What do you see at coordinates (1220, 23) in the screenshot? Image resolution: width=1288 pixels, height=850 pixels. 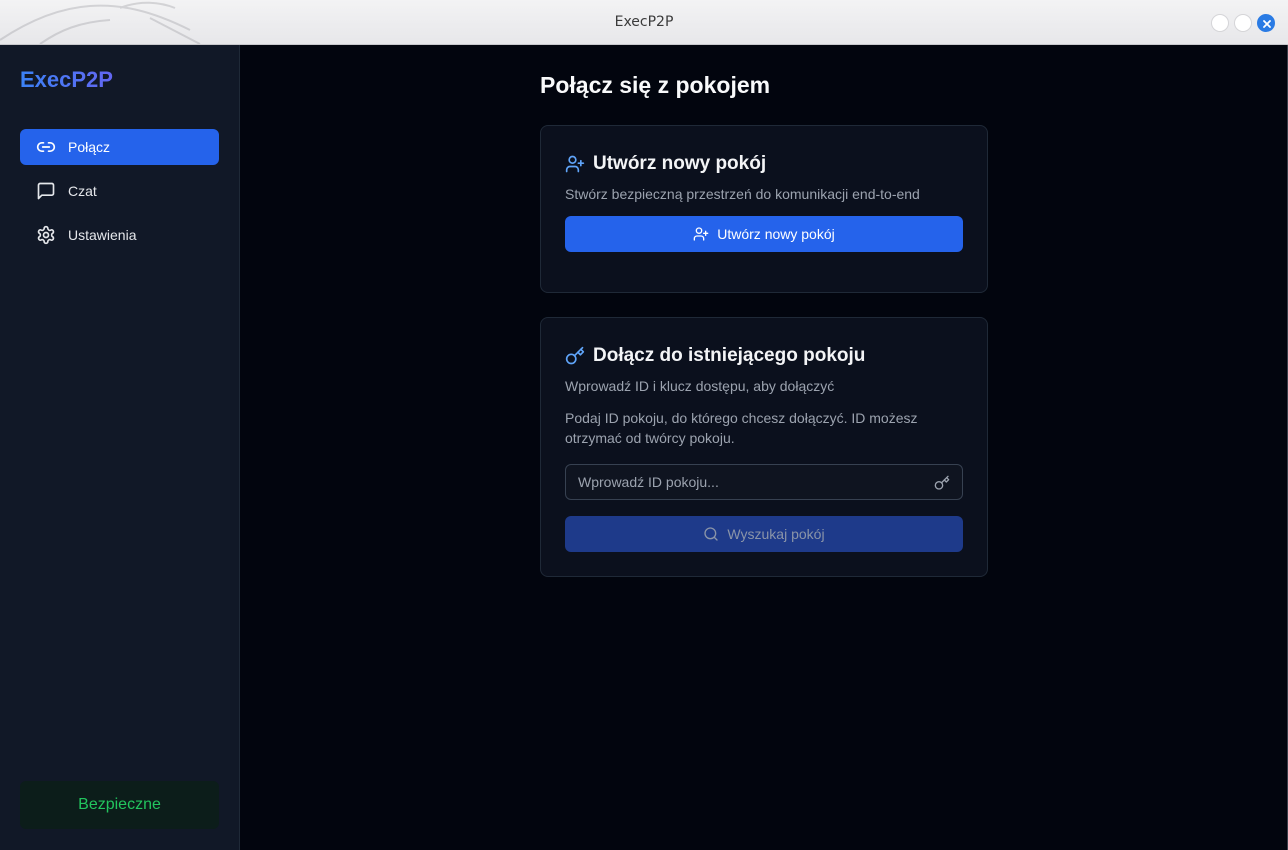 I see `minimize-button` at bounding box center [1220, 23].